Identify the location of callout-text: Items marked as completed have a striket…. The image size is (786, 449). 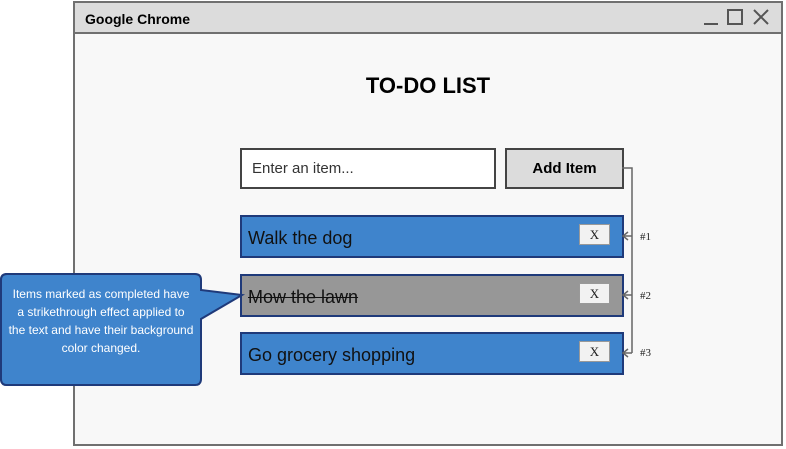
(101, 321).